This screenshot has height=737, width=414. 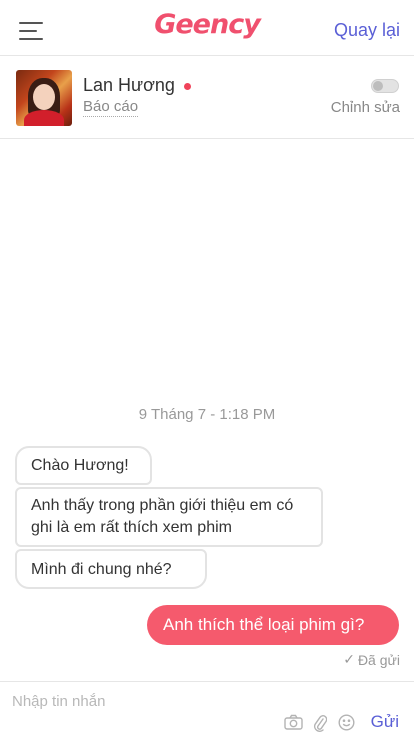 I want to click on back-link: Quay lại, so click(x=367, y=30).